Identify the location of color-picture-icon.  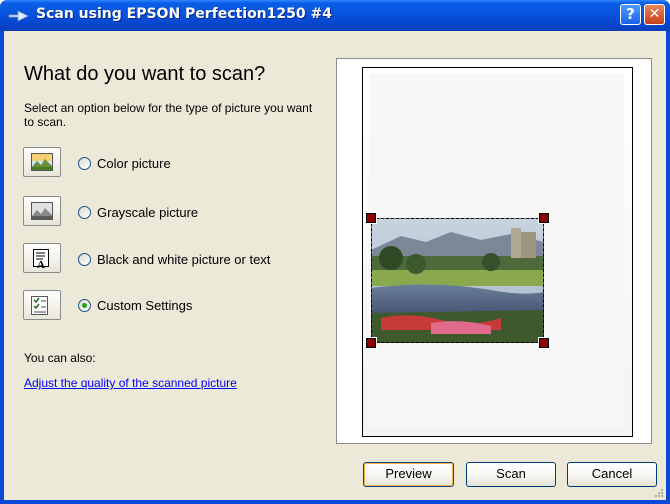
(42, 162).